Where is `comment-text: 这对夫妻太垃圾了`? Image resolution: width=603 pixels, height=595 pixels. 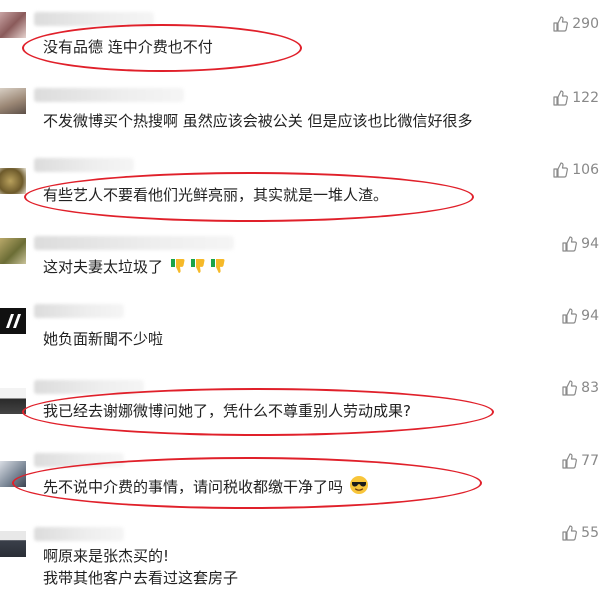
comment-text: 这对夫妻太垃圾了 is located at coordinates (136, 268).